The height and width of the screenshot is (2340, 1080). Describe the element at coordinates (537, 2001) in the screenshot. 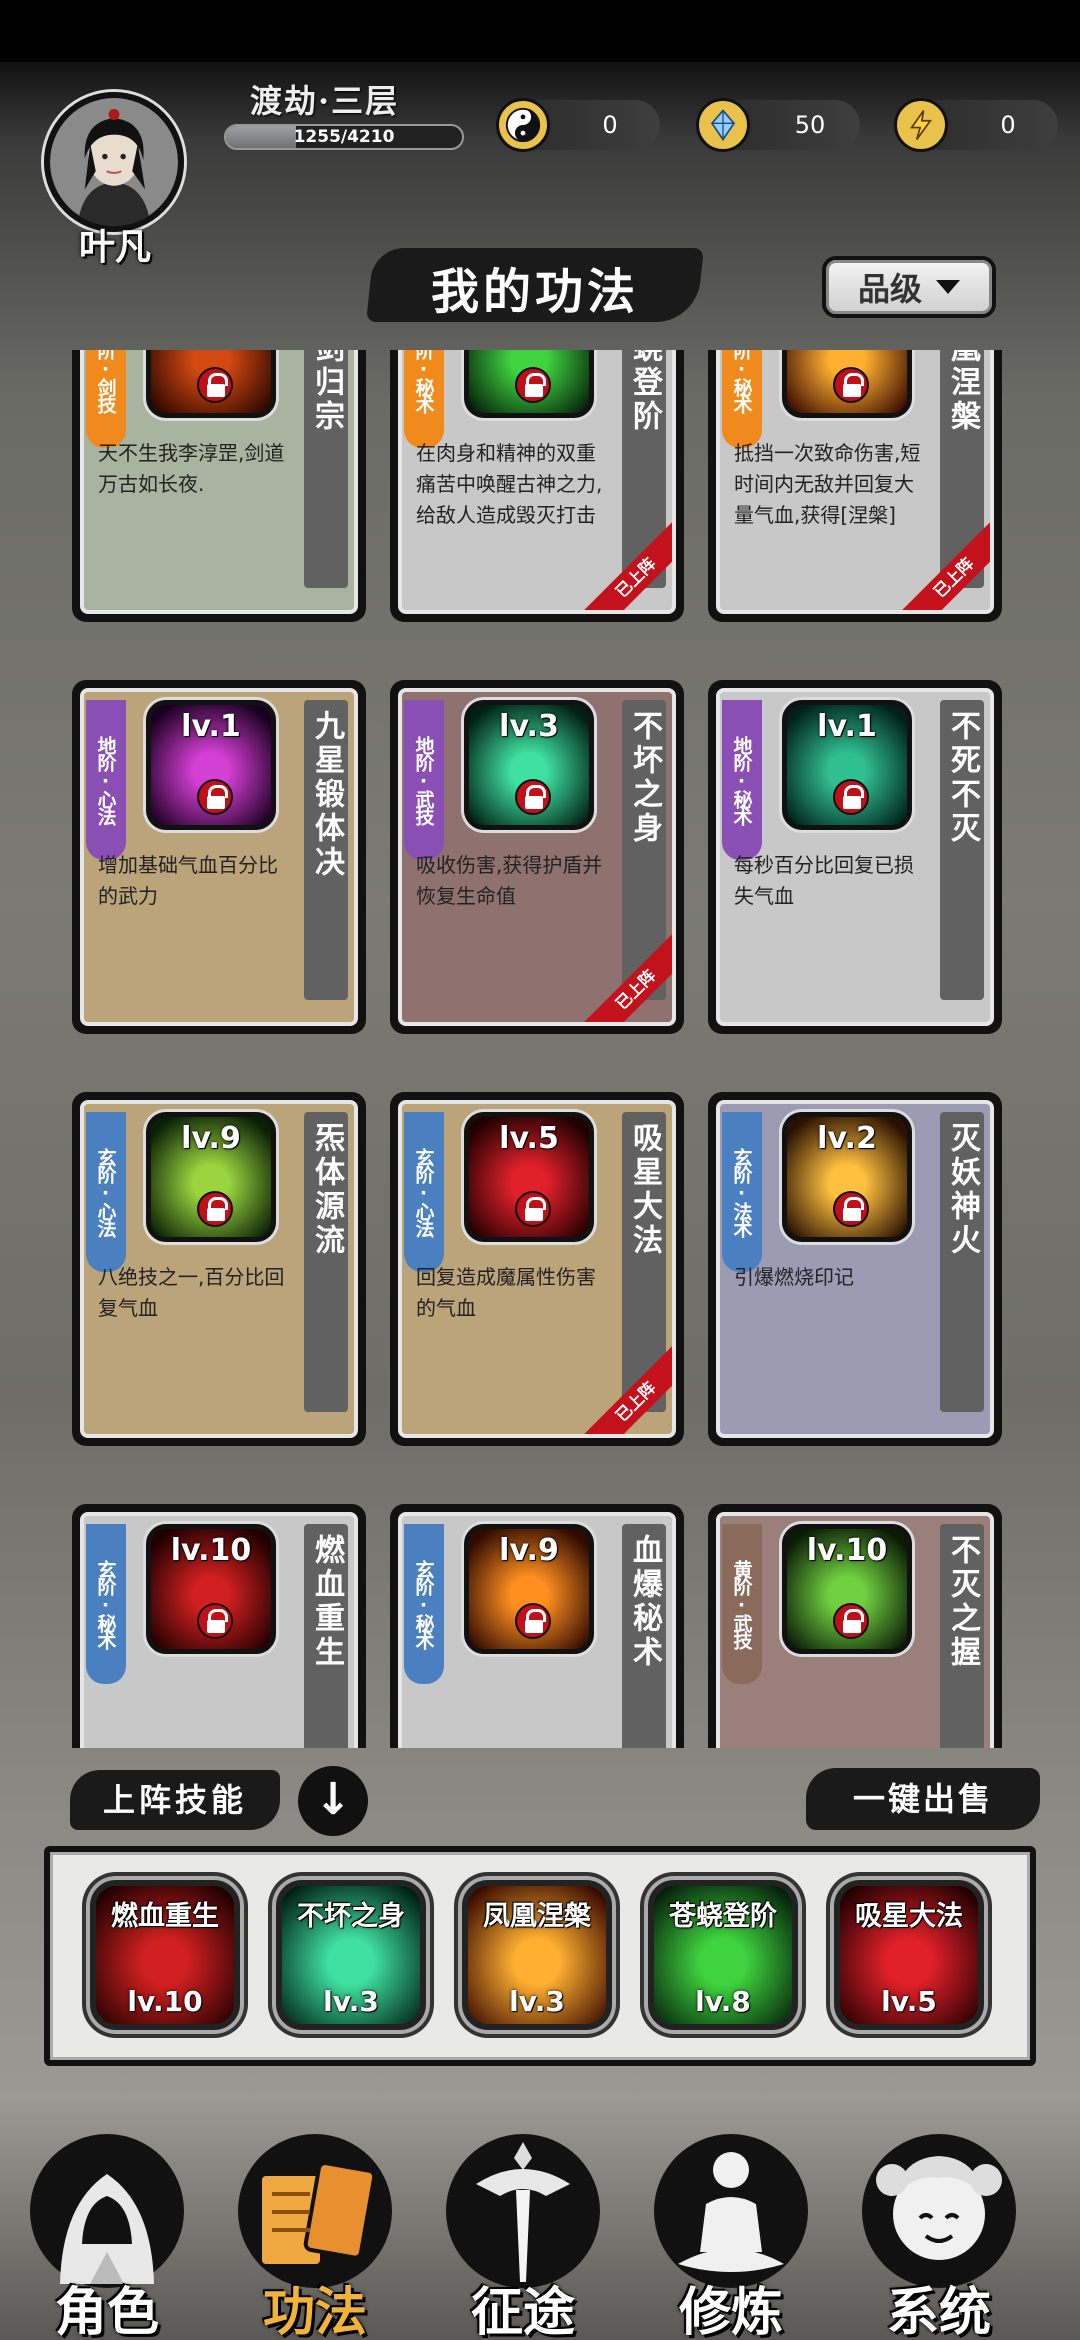

I see `equipped-skill-level: lv.3` at that location.